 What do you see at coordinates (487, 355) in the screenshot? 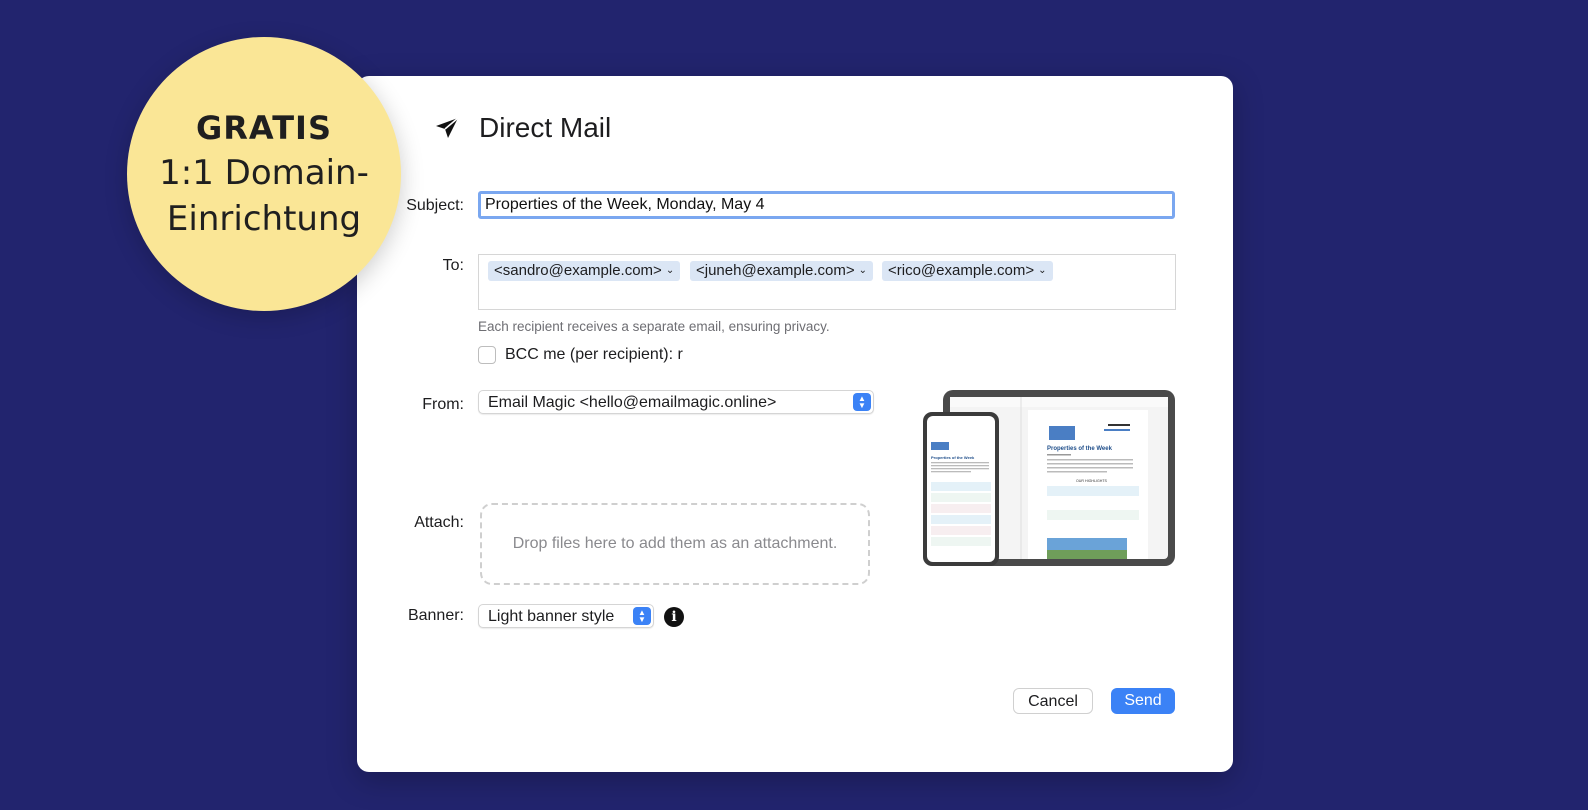
I see `bcc-checkbox` at bounding box center [487, 355].